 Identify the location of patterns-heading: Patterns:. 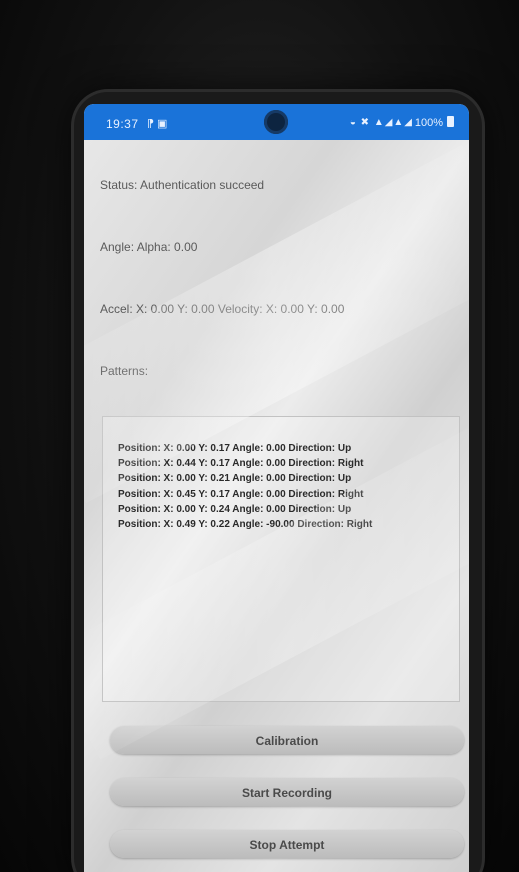
(124, 371).